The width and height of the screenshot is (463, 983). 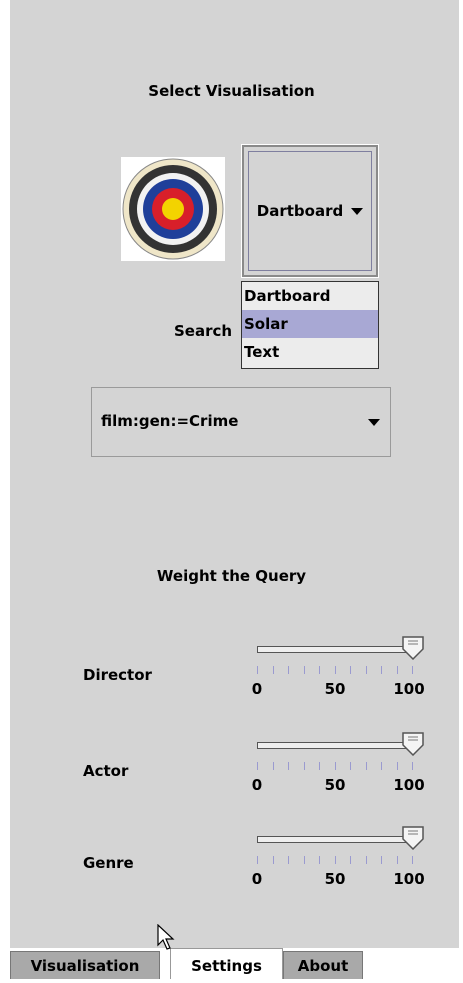 I want to click on target-icon, so click(x=173, y=209).